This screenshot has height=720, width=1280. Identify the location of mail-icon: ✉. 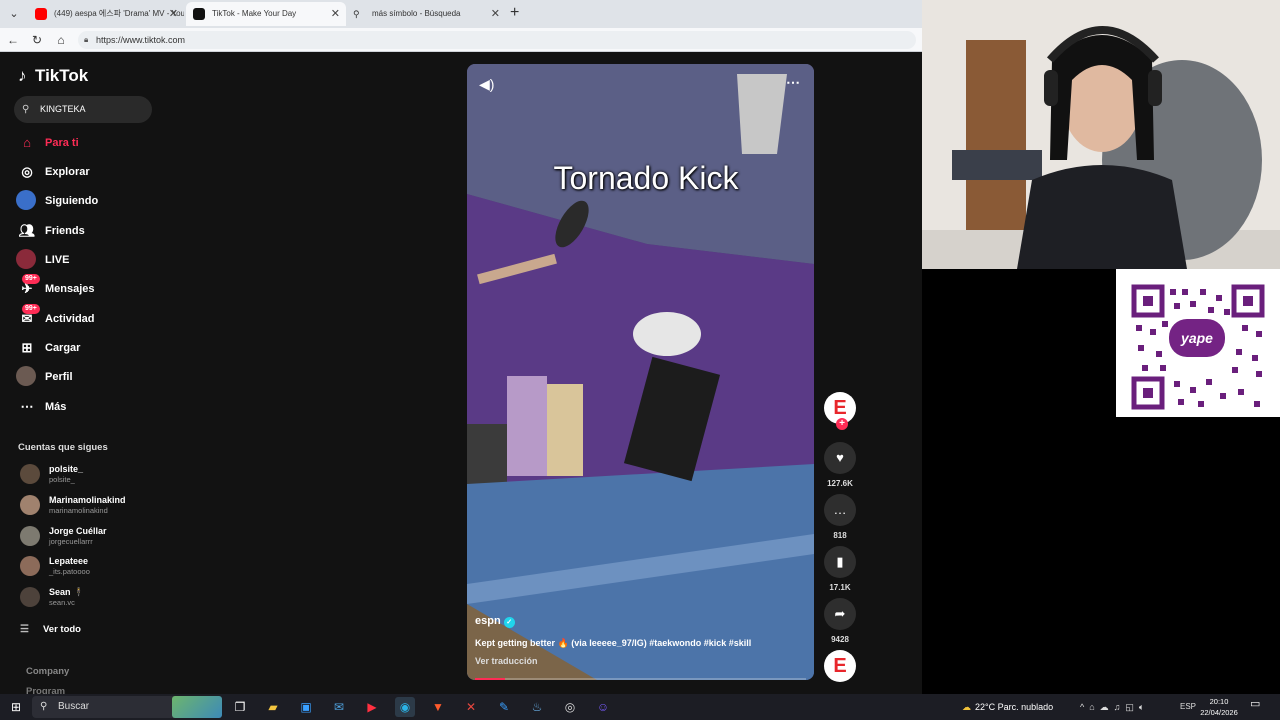
(339, 707).